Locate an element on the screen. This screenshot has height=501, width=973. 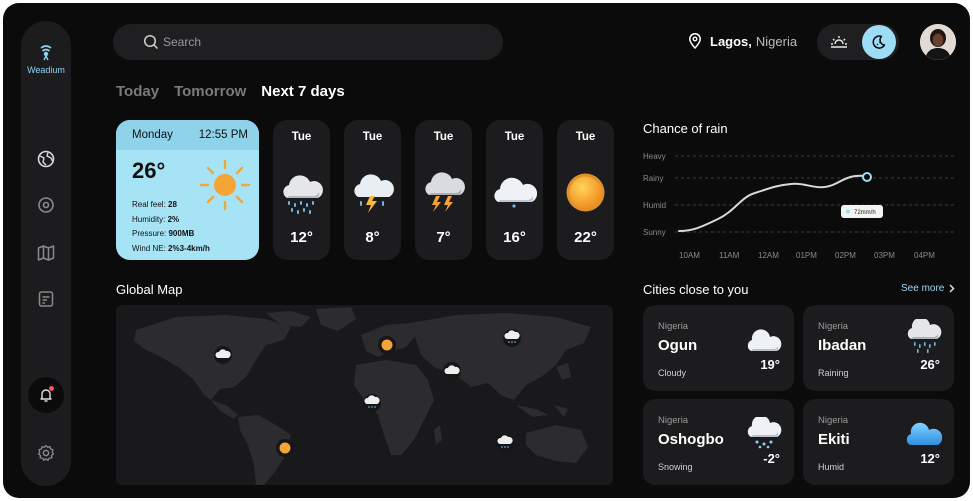
avatar is located at coordinates (938, 42).